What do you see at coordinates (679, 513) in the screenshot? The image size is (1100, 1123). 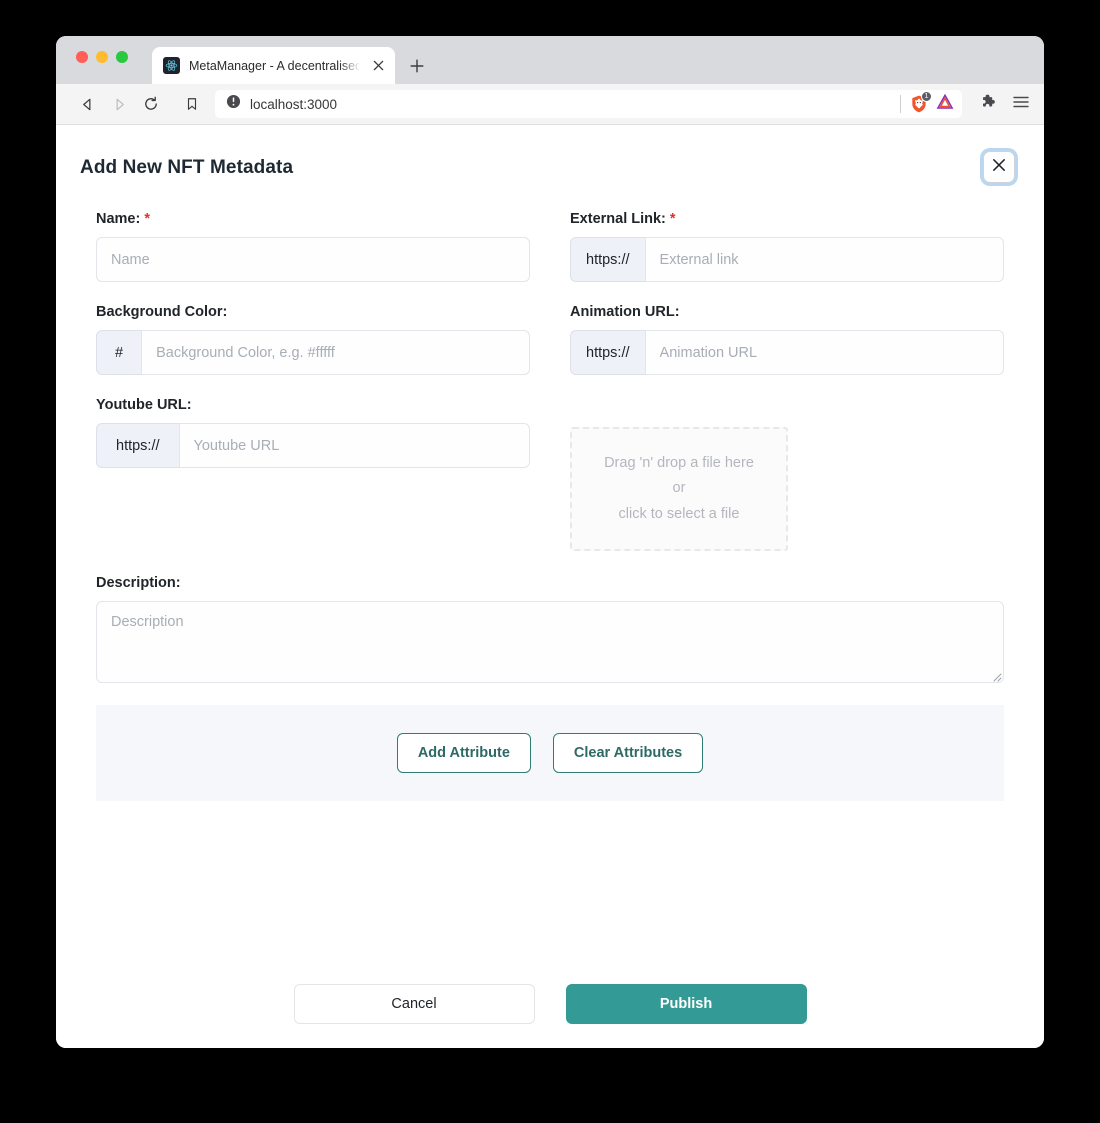 I see `dropzone-line-3: click to select a file` at bounding box center [679, 513].